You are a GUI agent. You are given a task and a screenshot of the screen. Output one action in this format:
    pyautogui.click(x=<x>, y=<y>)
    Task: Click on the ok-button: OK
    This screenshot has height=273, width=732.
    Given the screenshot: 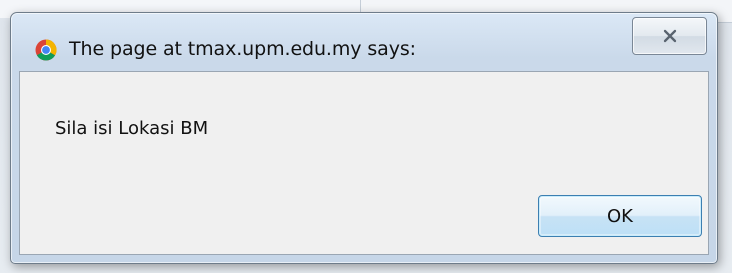 What is the action you would take?
    pyautogui.click(x=620, y=216)
    